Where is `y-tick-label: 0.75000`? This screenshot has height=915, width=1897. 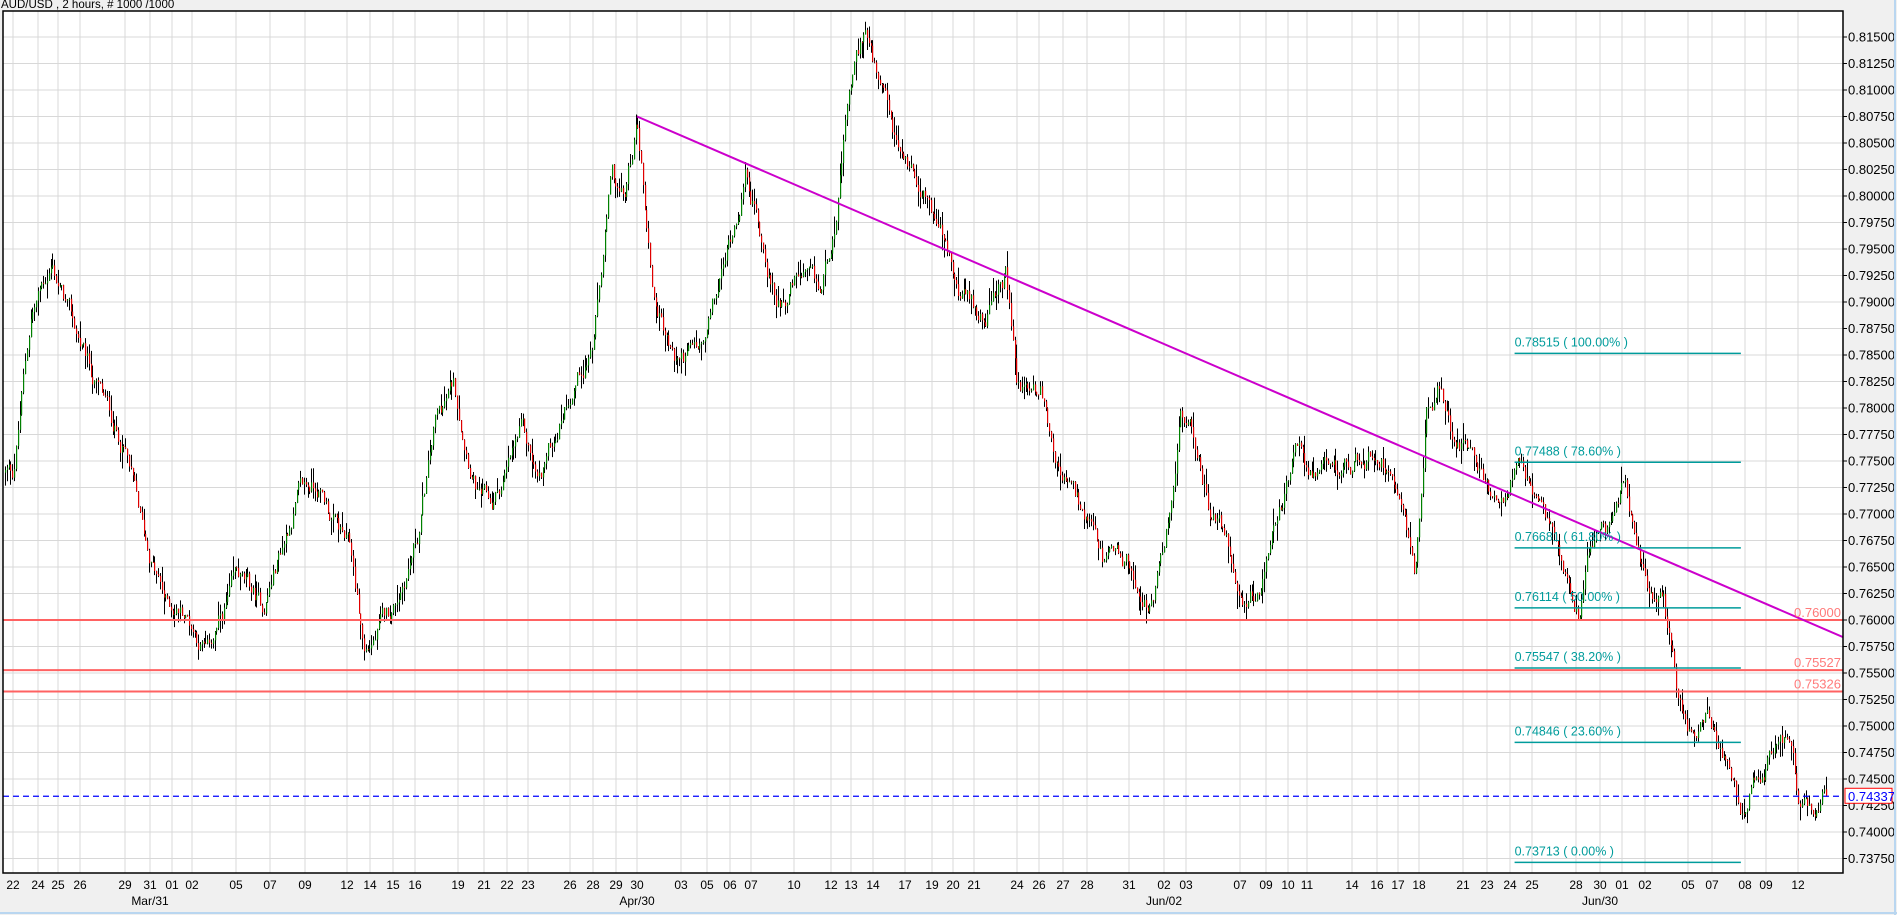 y-tick-label: 0.75000 is located at coordinates (1871, 726).